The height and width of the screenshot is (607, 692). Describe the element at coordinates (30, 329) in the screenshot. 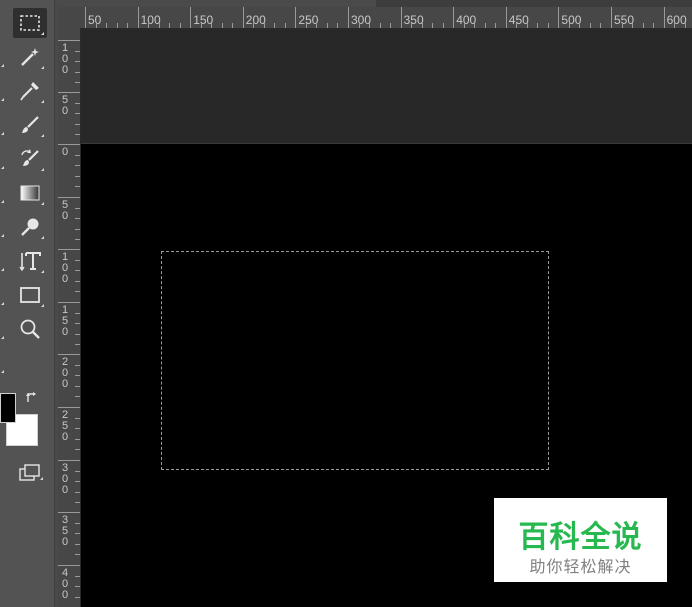

I see `zoom-tool` at that location.